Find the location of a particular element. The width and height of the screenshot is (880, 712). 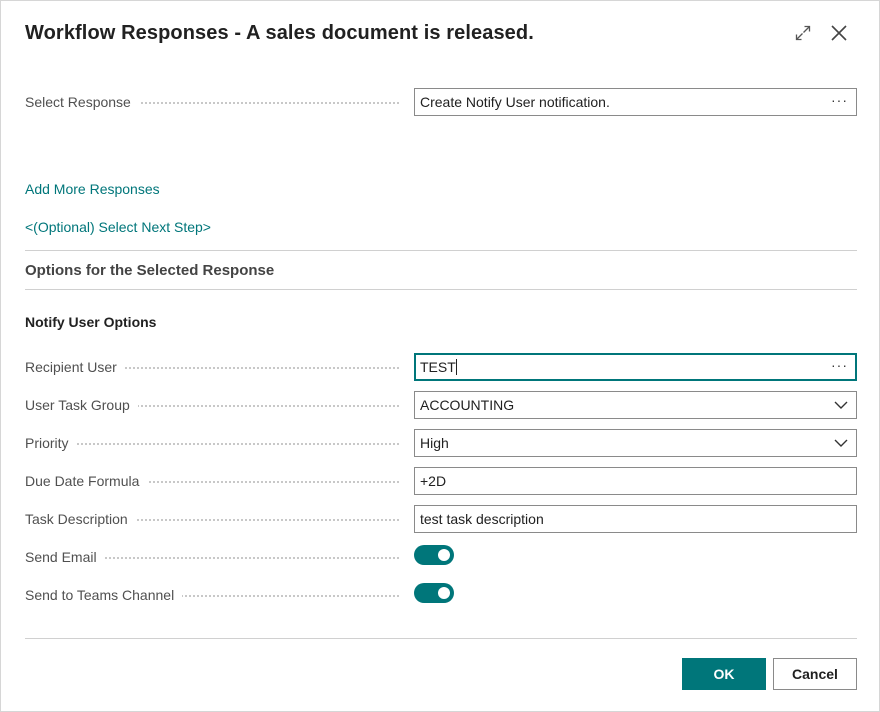

user-task-group-row: User Task Group ACCOUNTING is located at coordinates (441, 405).